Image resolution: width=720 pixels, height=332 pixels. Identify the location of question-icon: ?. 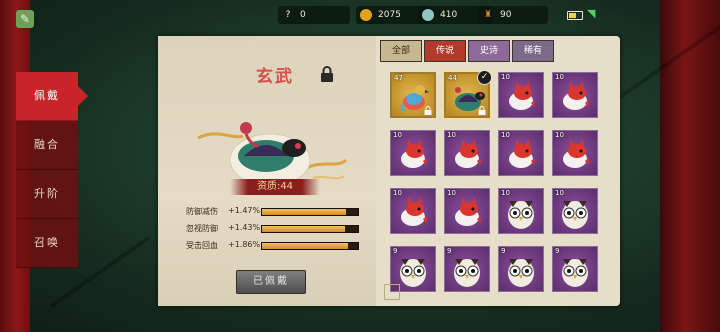
(288, 15).